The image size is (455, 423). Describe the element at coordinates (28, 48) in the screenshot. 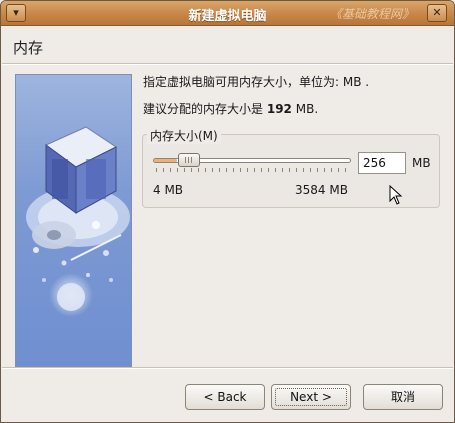

I see `page-title: 内存` at that location.